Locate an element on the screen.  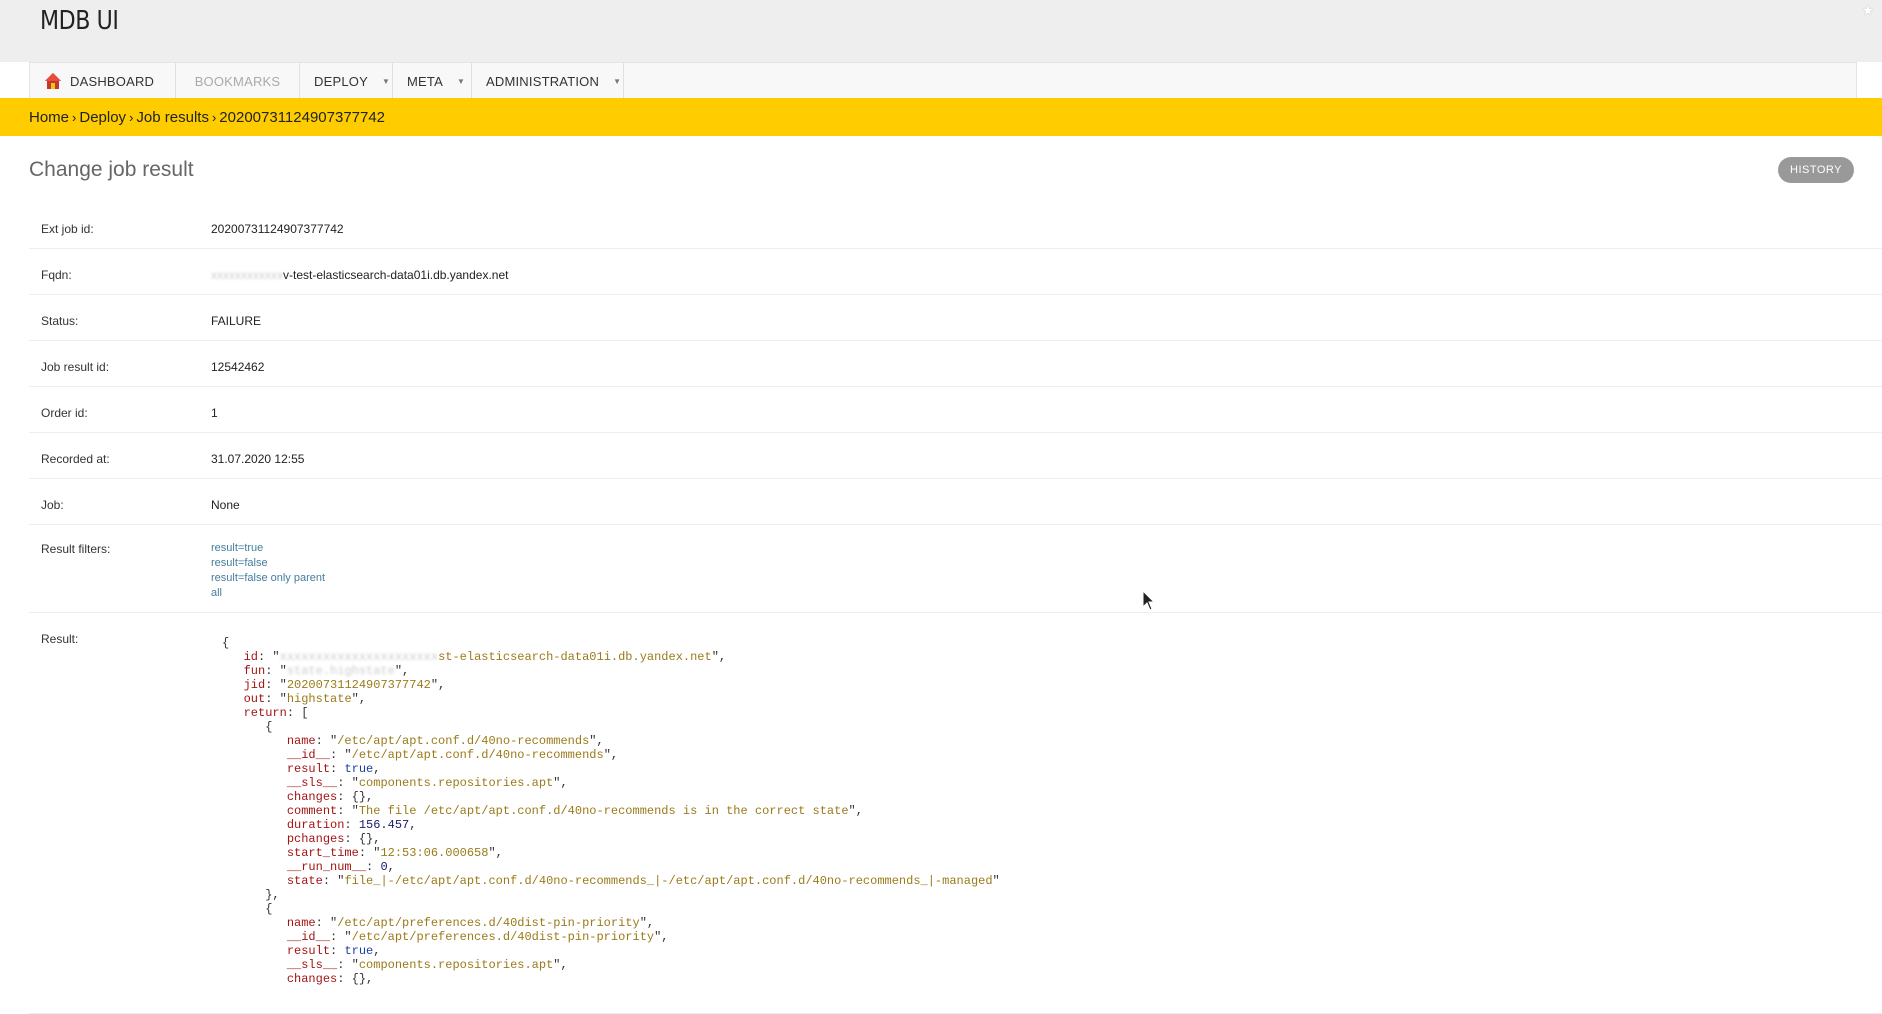
field-label: Fqdn: is located at coordinates (56, 275).